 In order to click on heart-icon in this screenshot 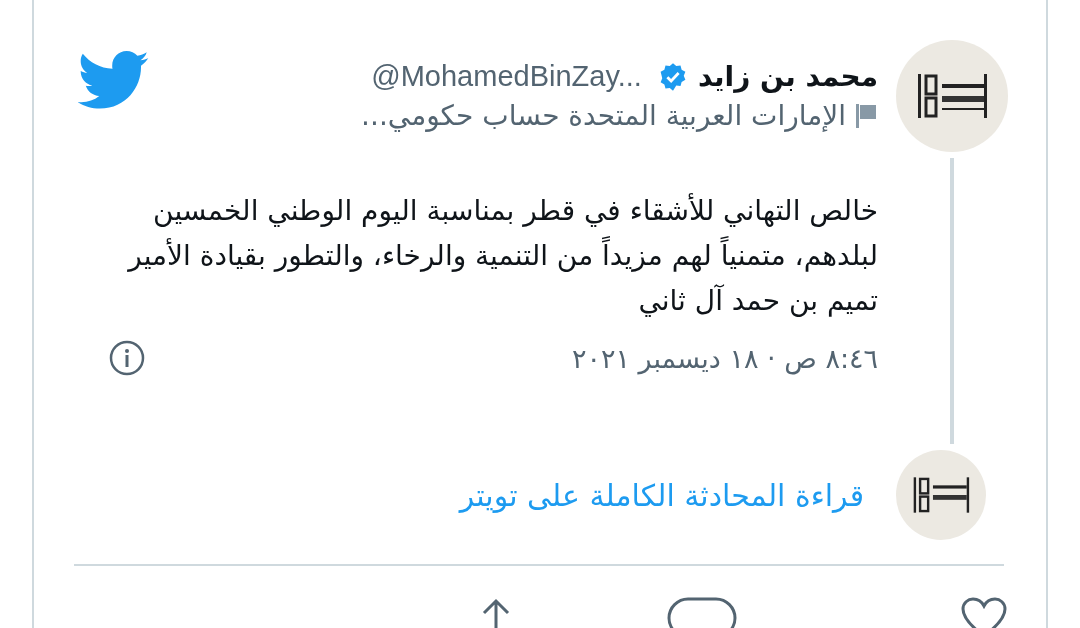, I will do `click(984, 612)`.